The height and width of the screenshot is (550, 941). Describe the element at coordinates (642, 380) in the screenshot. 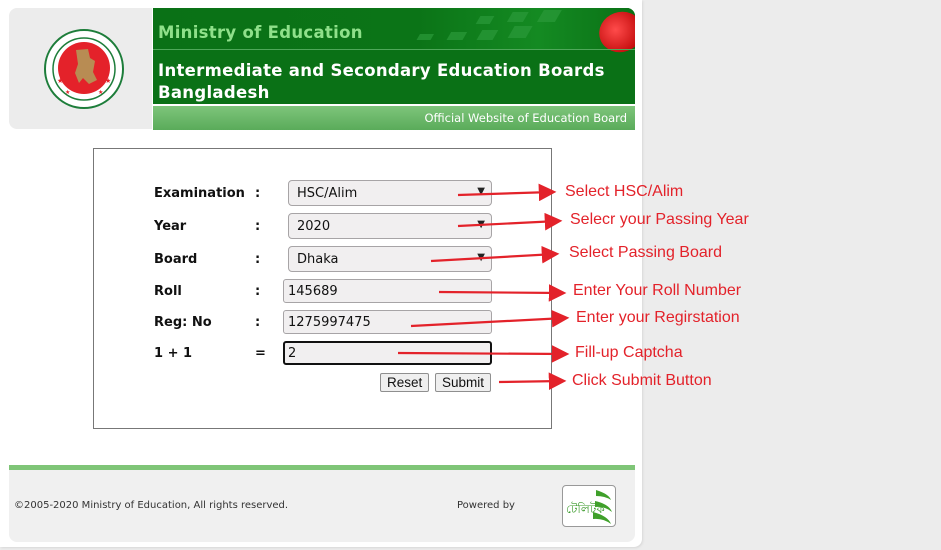

I see `annotation-submit: Click Submit Button` at that location.